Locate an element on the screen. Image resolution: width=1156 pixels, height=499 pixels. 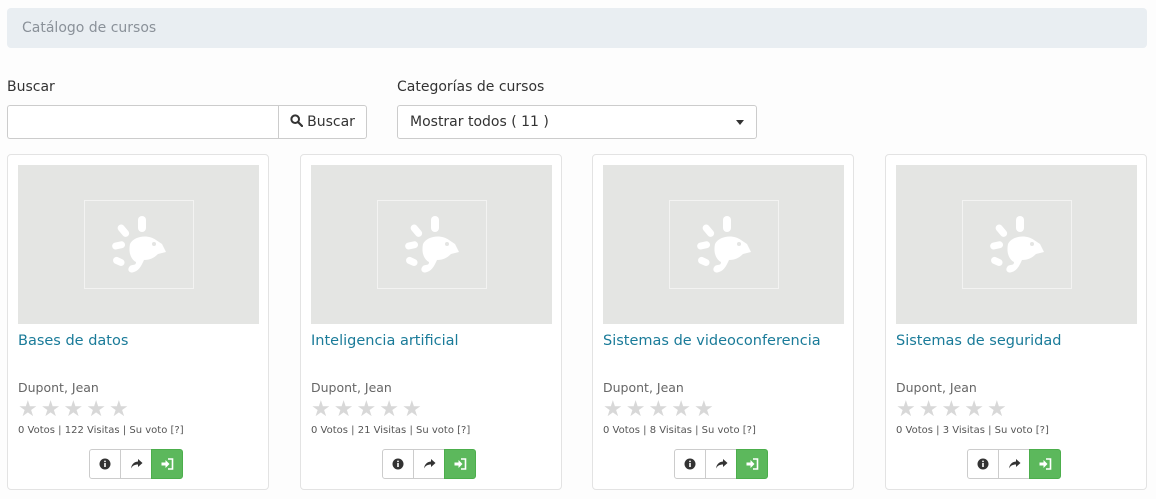
search-icon is located at coordinates (297, 122).